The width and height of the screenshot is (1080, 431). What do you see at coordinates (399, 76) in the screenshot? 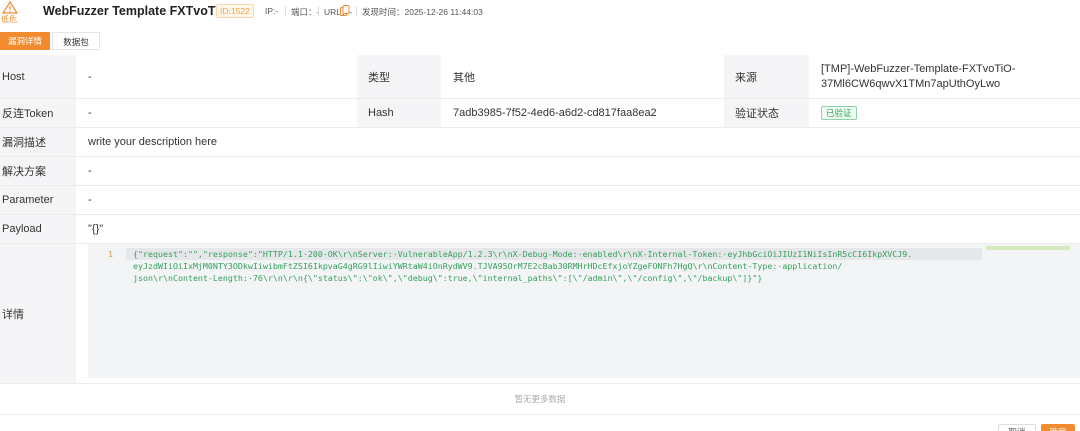
I see `type-label: 类型` at bounding box center [399, 76].